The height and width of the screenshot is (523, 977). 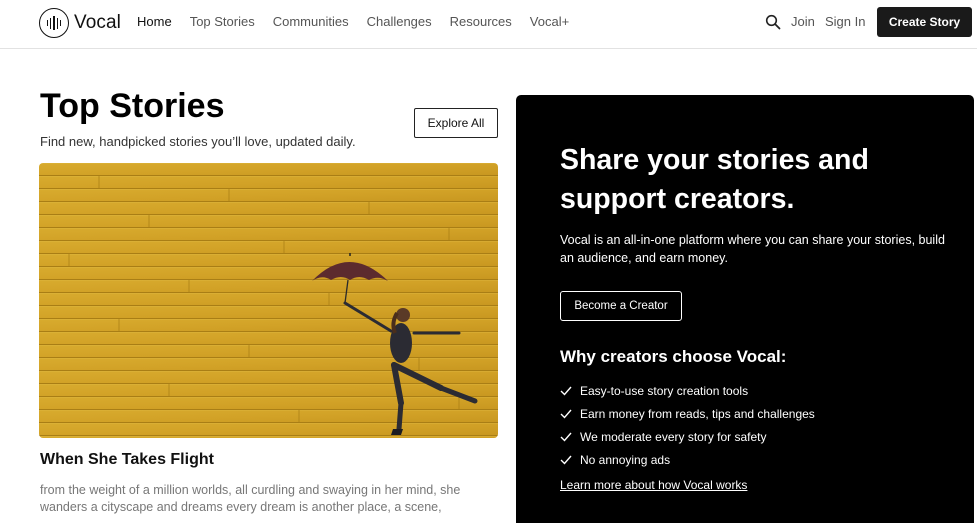 What do you see at coordinates (687, 459) in the screenshot?
I see `list-item: No annoying ads` at bounding box center [687, 459].